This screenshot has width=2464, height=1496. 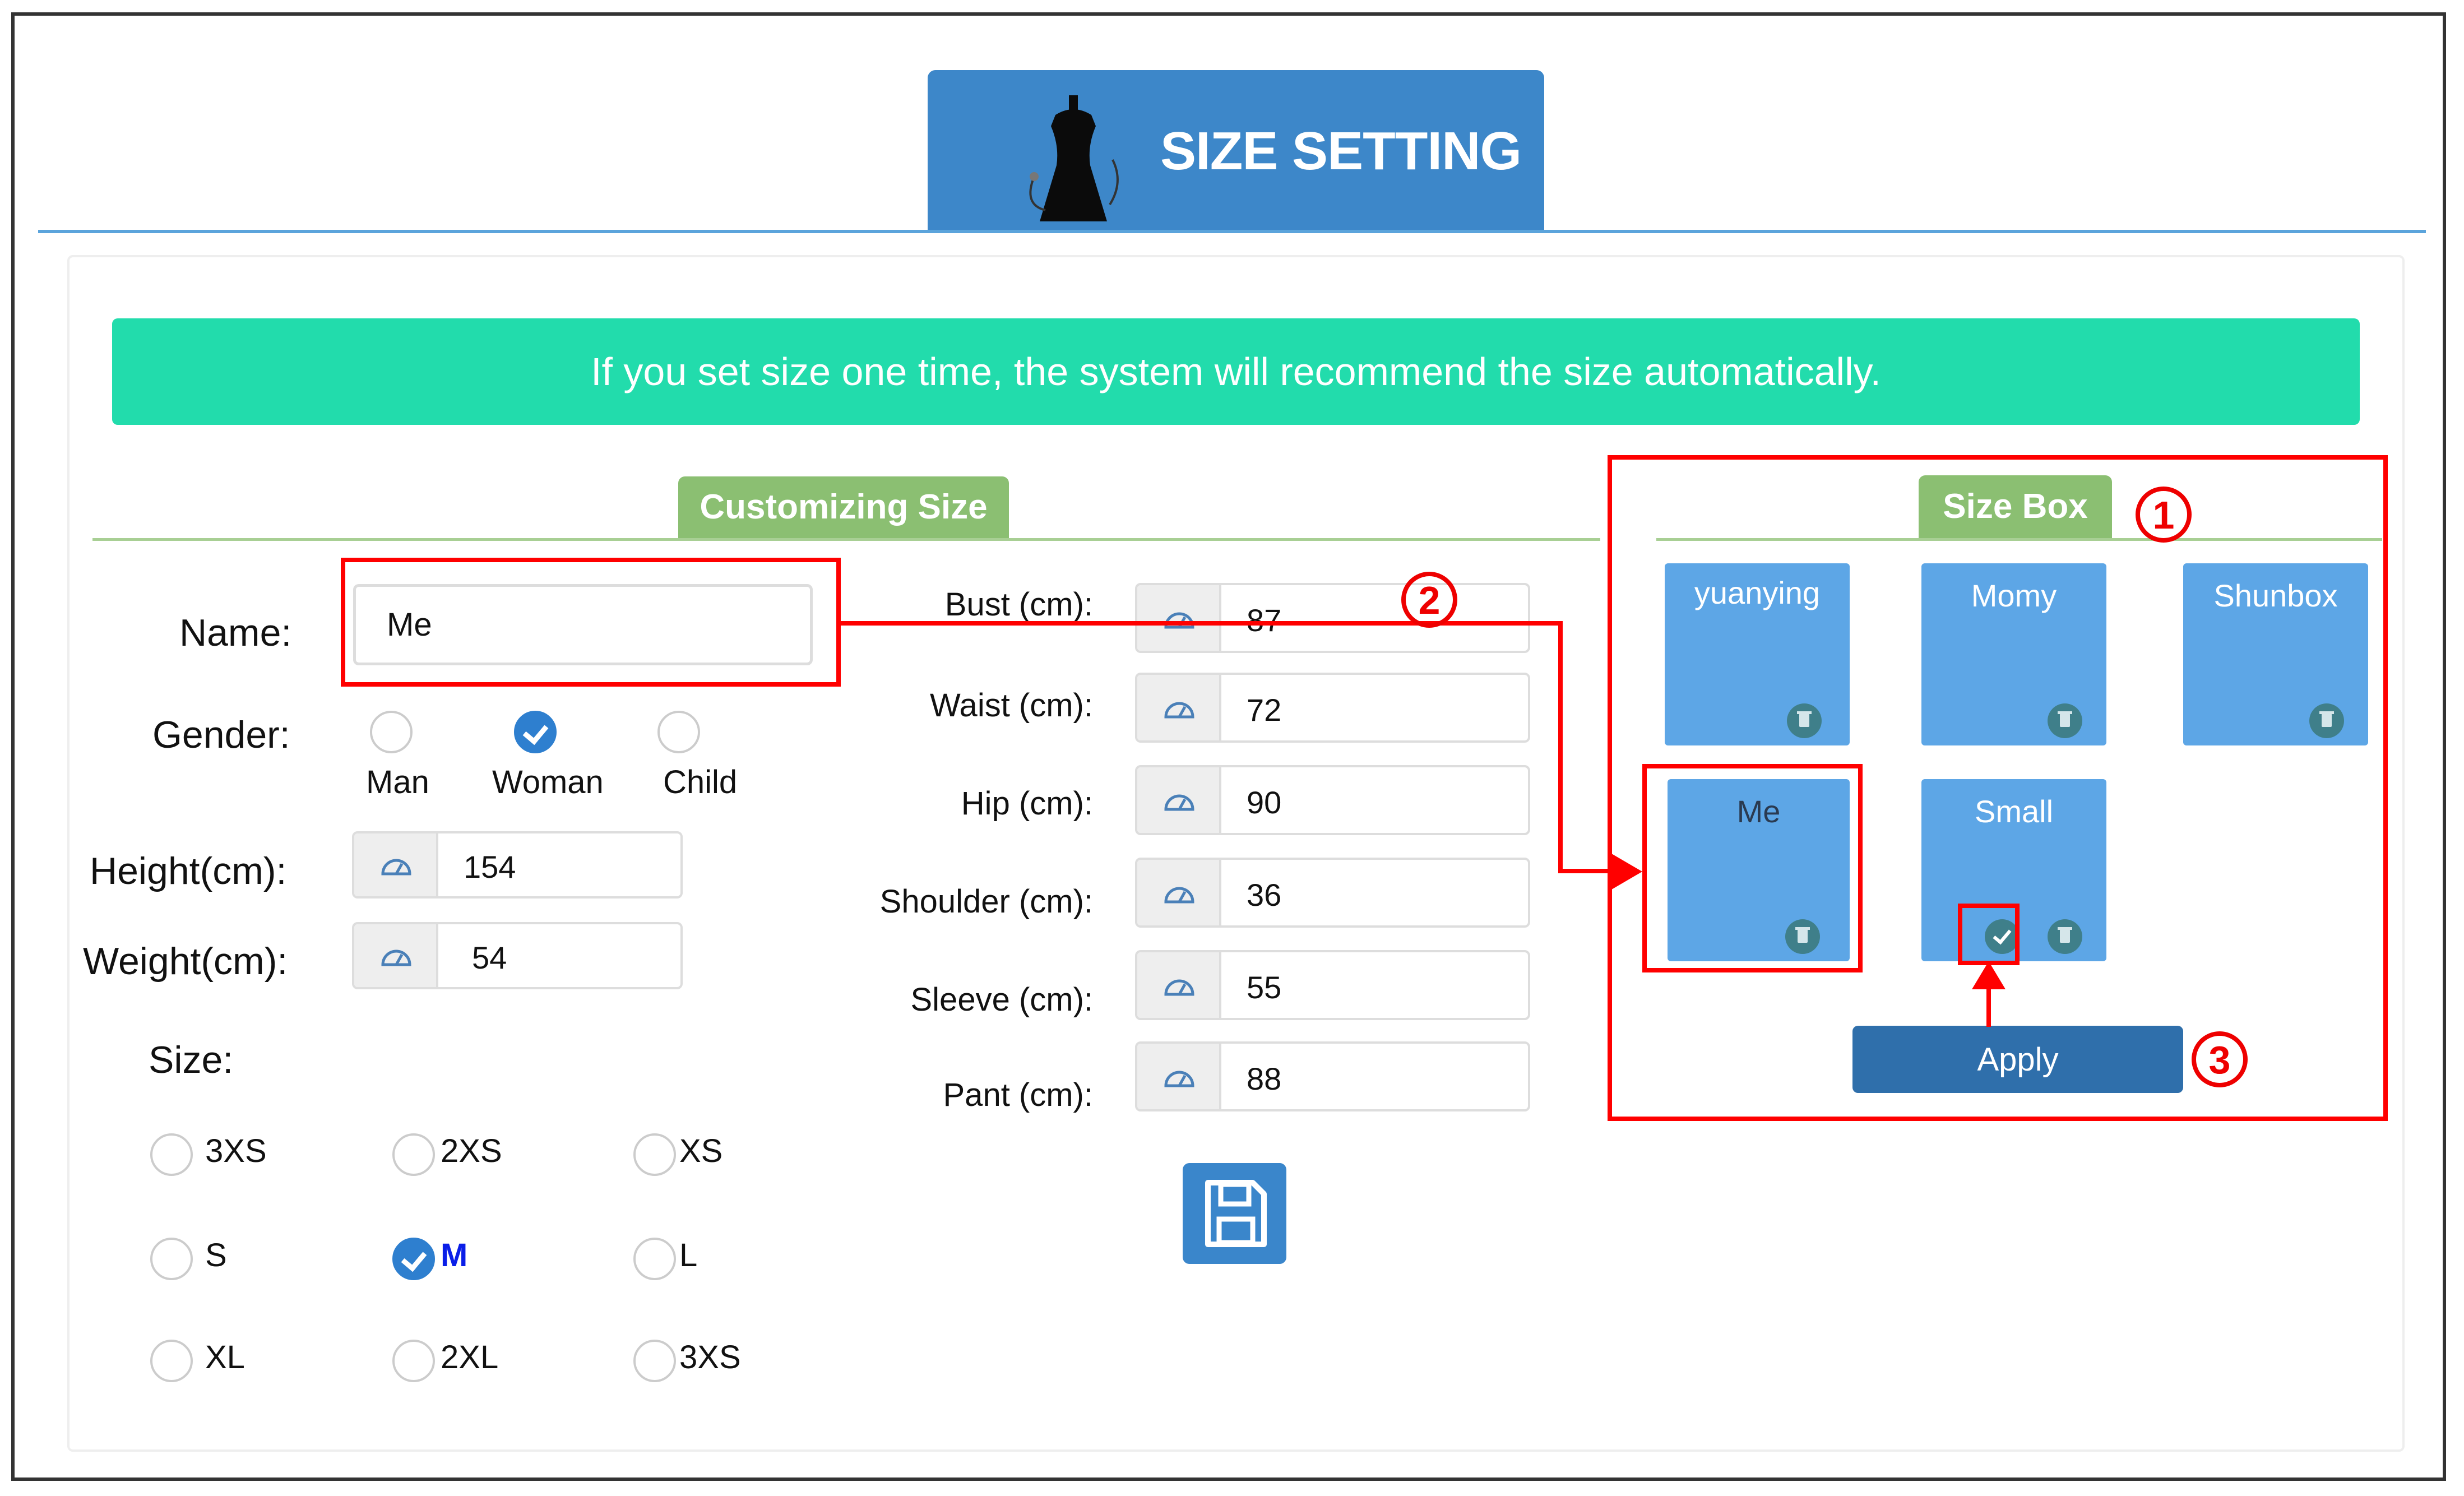 What do you see at coordinates (225, 1357) in the screenshot?
I see `size-option-xl: XL` at bounding box center [225, 1357].